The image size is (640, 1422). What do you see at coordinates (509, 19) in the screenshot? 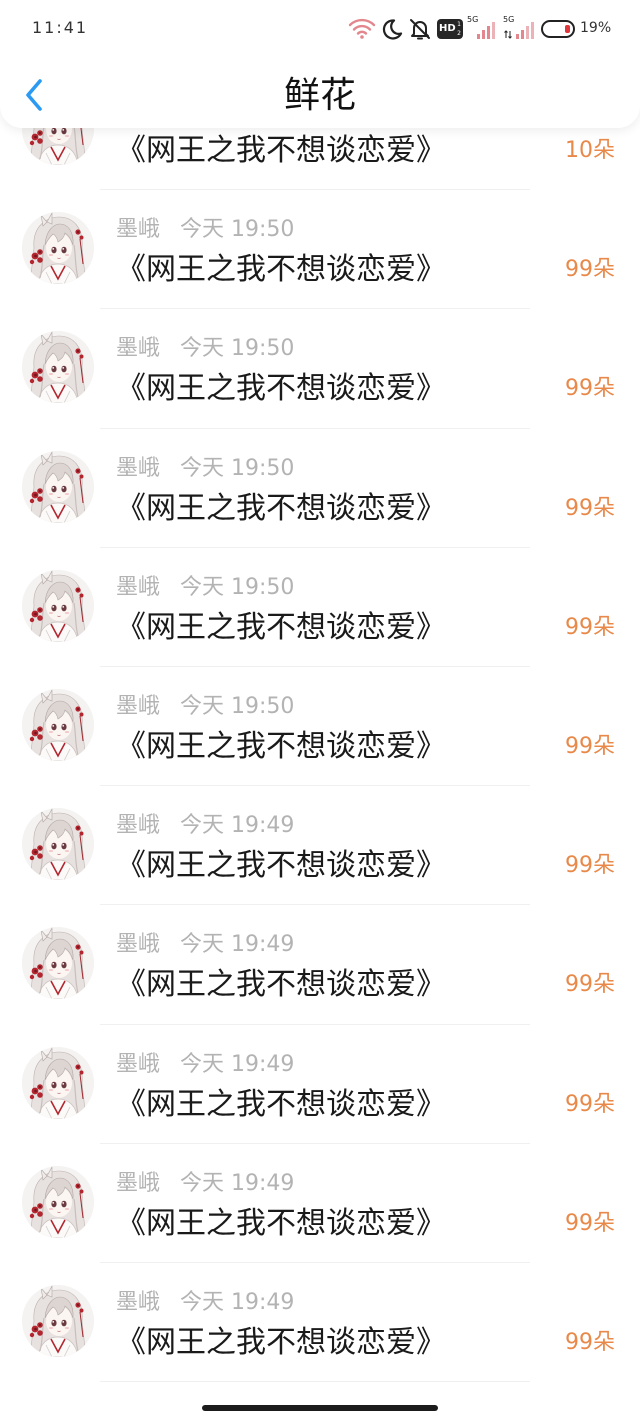
I see `network-type-label: 5G` at bounding box center [509, 19].